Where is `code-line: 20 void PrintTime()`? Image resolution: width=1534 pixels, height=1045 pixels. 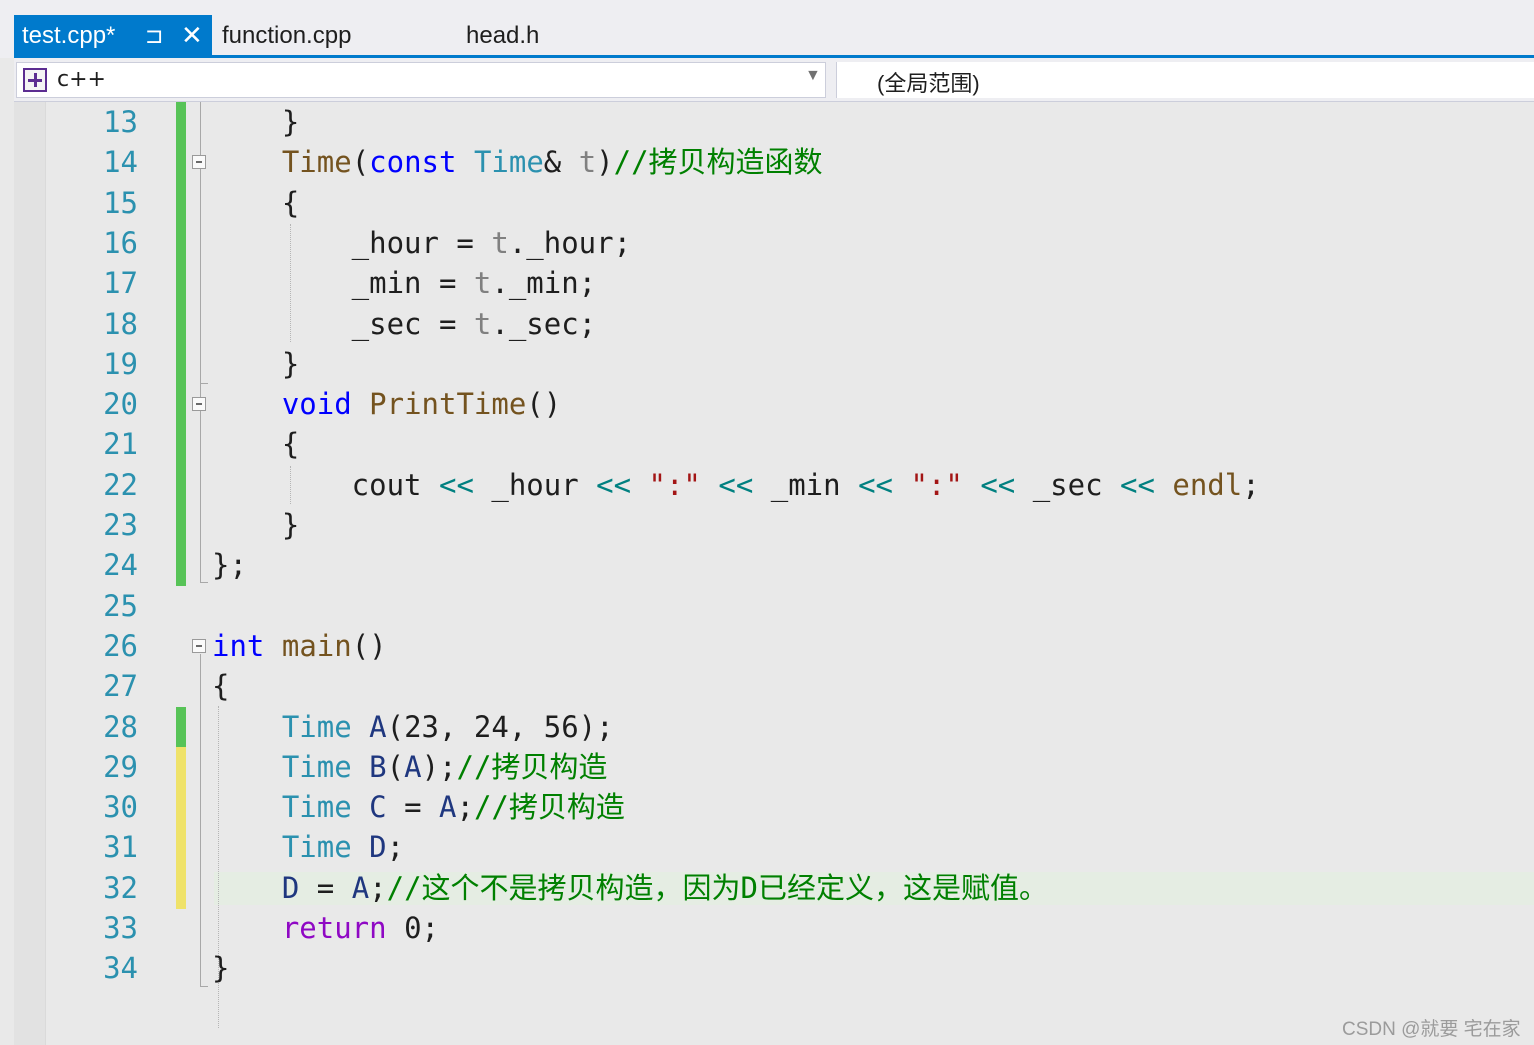
code-line: 20 void PrintTime() is located at coordinates (774, 405).